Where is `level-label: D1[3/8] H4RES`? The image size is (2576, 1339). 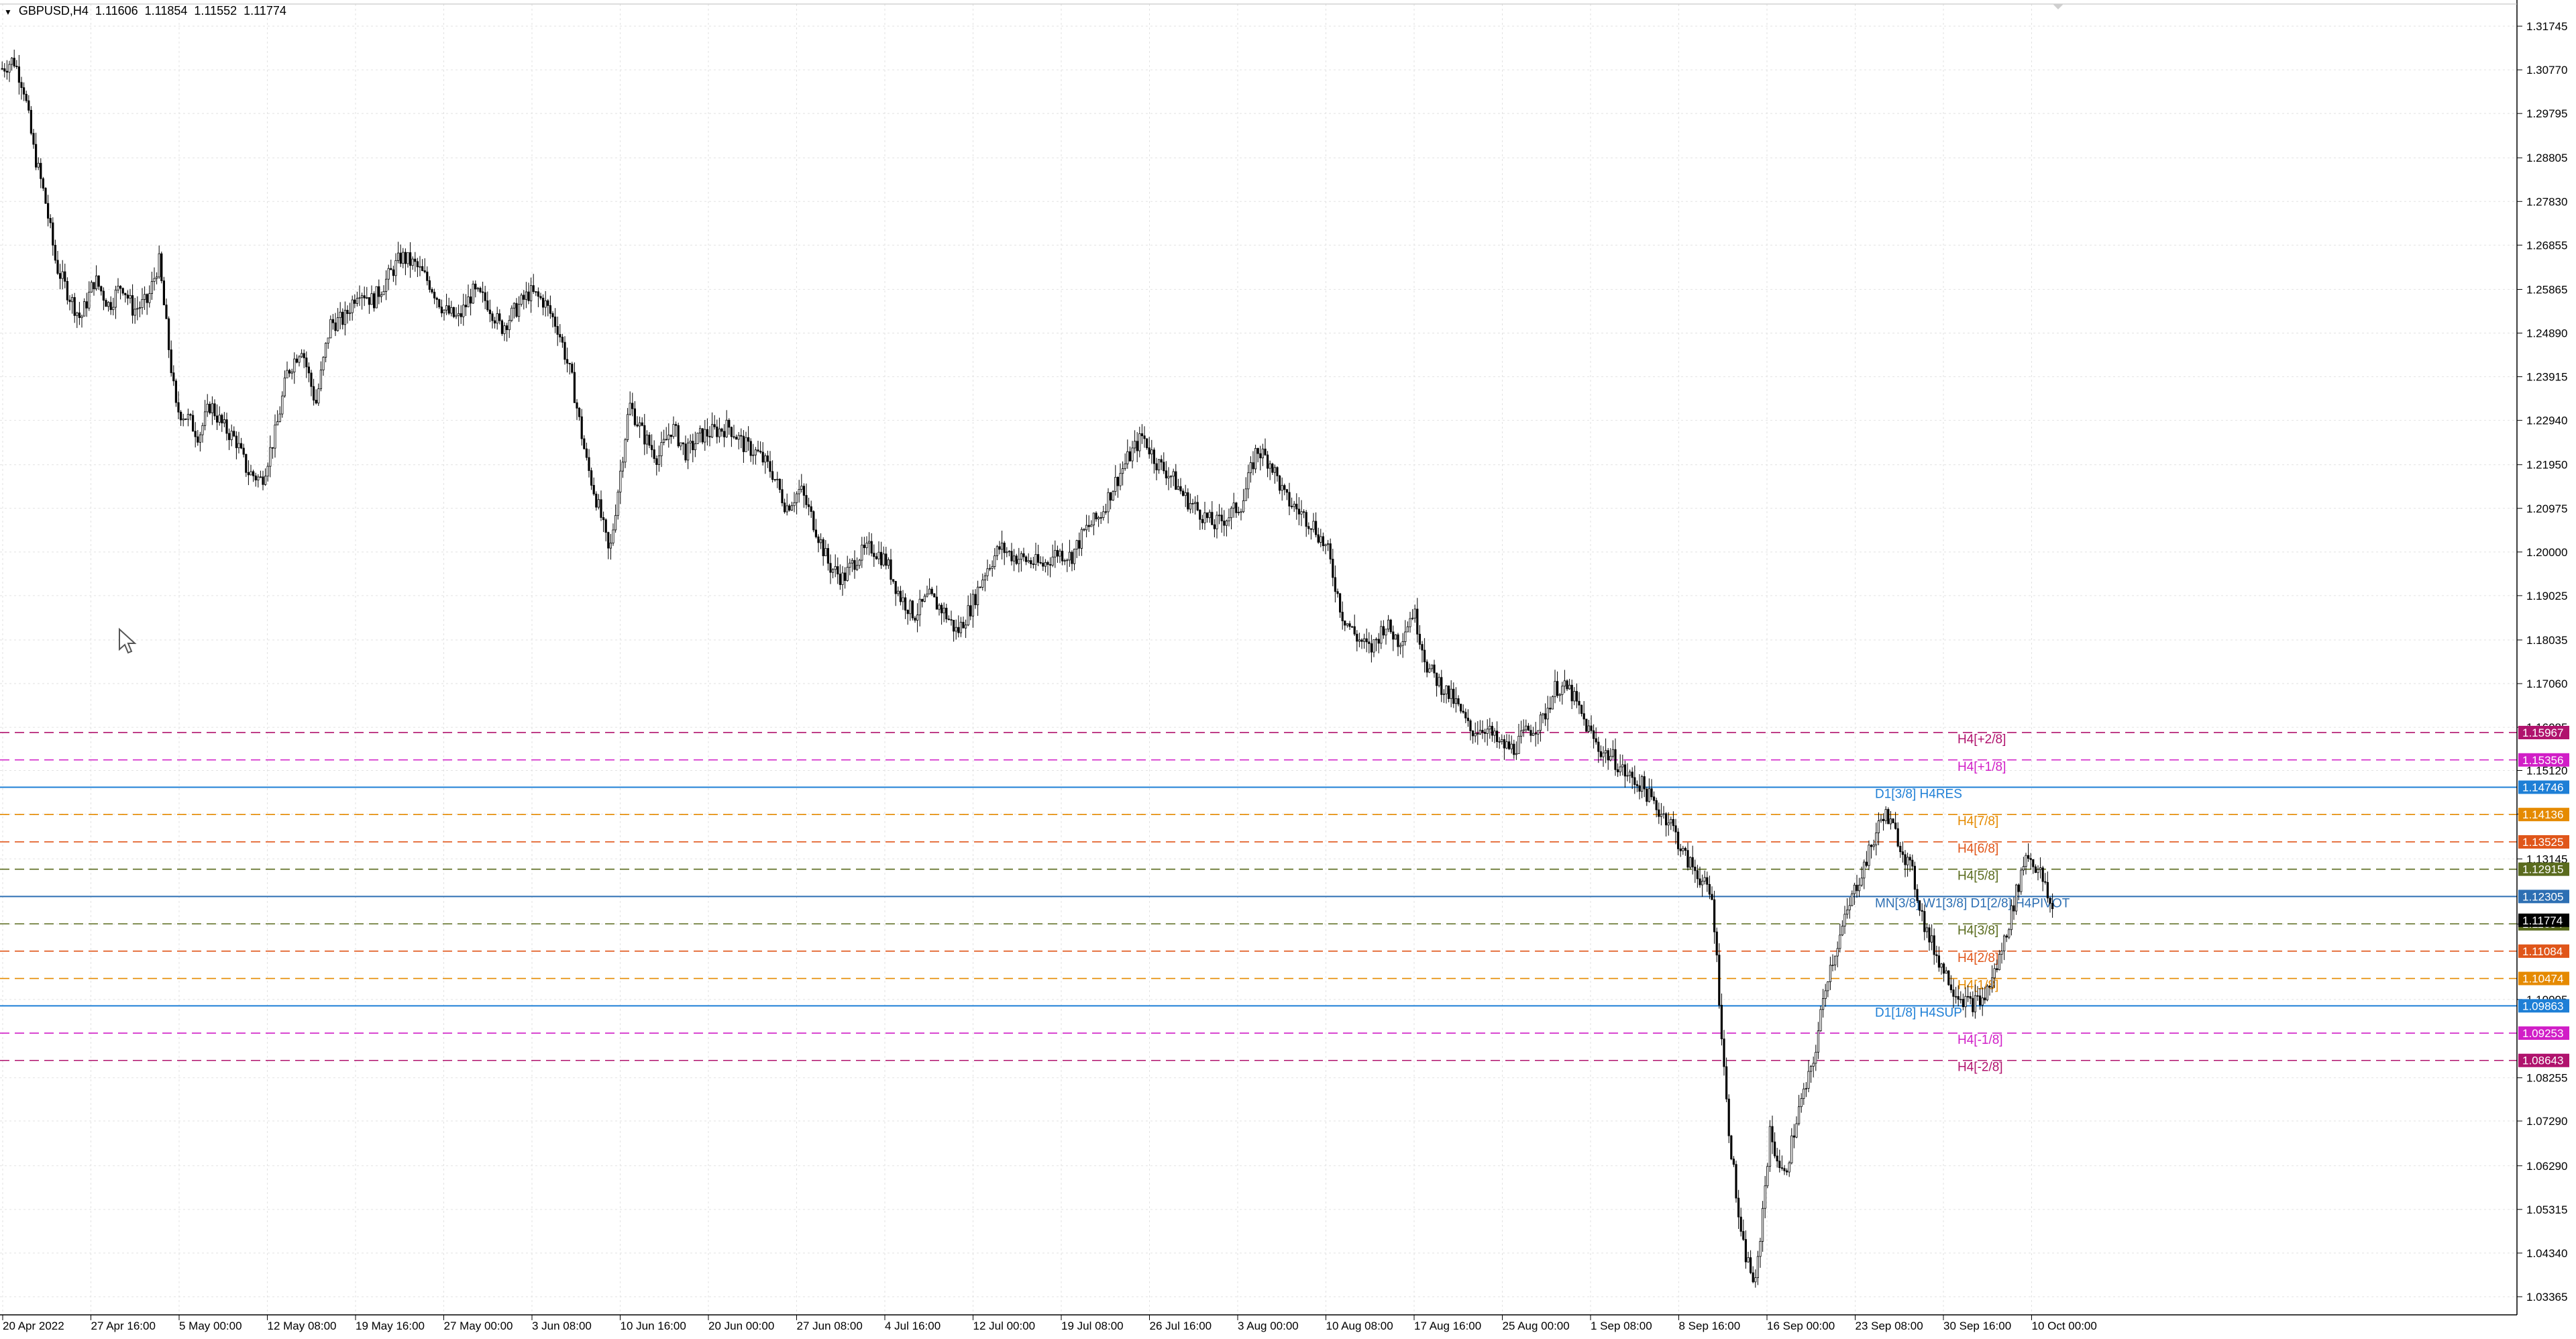
level-label: D1[3/8] H4RES is located at coordinates (1918, 794).